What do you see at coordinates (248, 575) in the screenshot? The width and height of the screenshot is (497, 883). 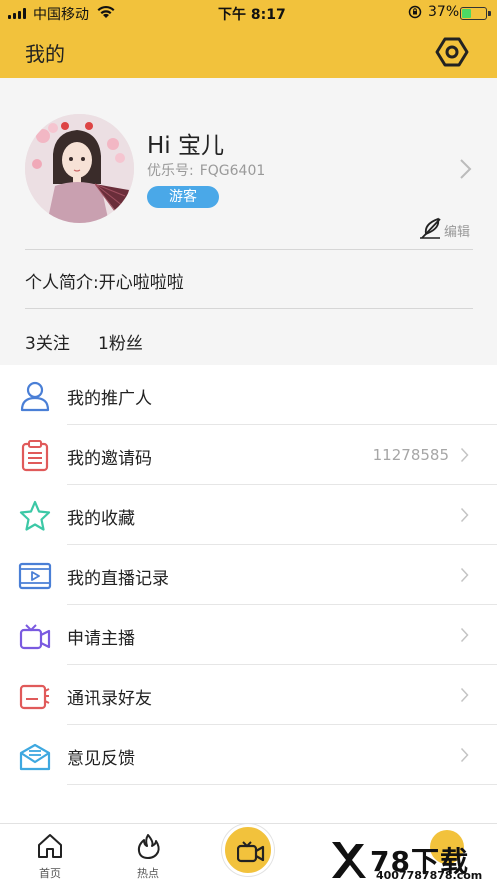 I see `menu-item-live-records: 我的直播记录` at bounding box center [248, 575].